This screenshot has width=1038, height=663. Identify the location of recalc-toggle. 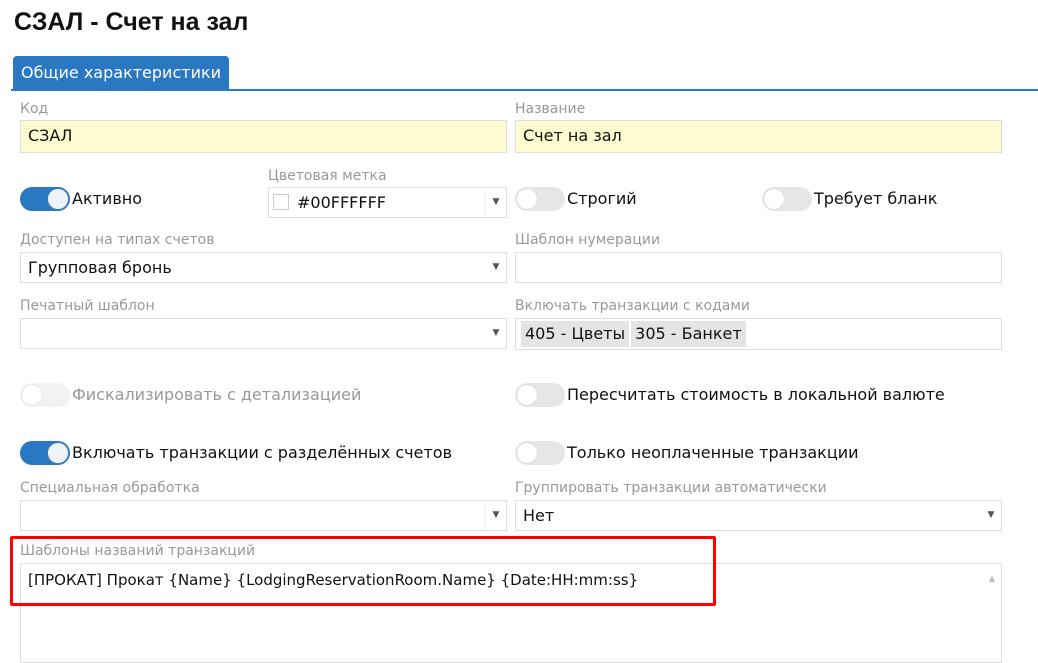
(540, 395).